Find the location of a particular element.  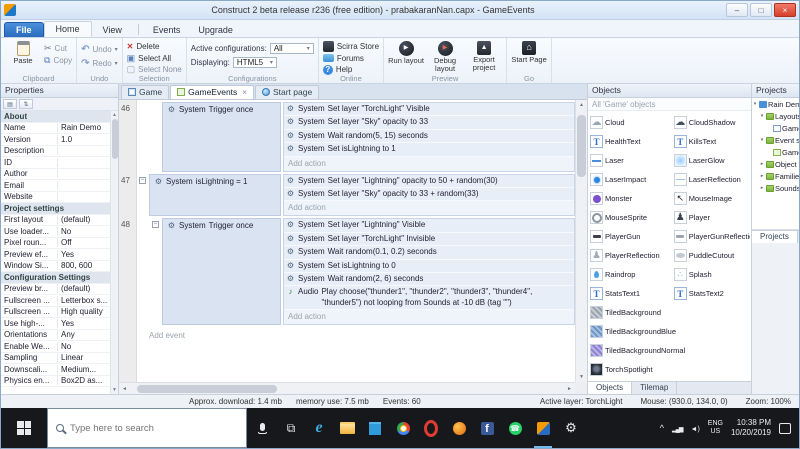

tab-game-layout: Game is located at coordinates (145, 92).